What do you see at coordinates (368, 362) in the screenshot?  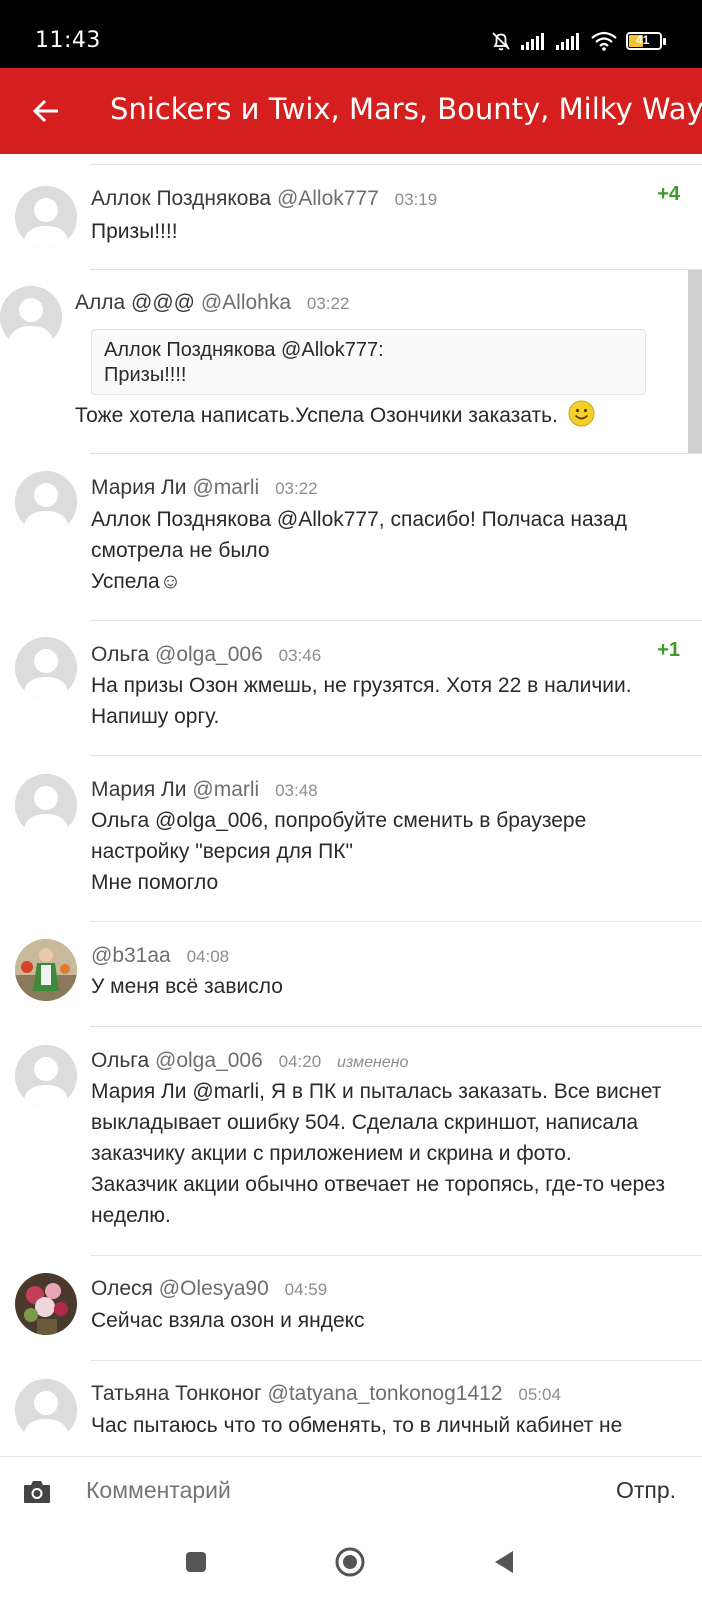 I see `quoted-comment: Аллок Позднякова @Allok777: Призы!!!!` at bounding box center [368, 362].